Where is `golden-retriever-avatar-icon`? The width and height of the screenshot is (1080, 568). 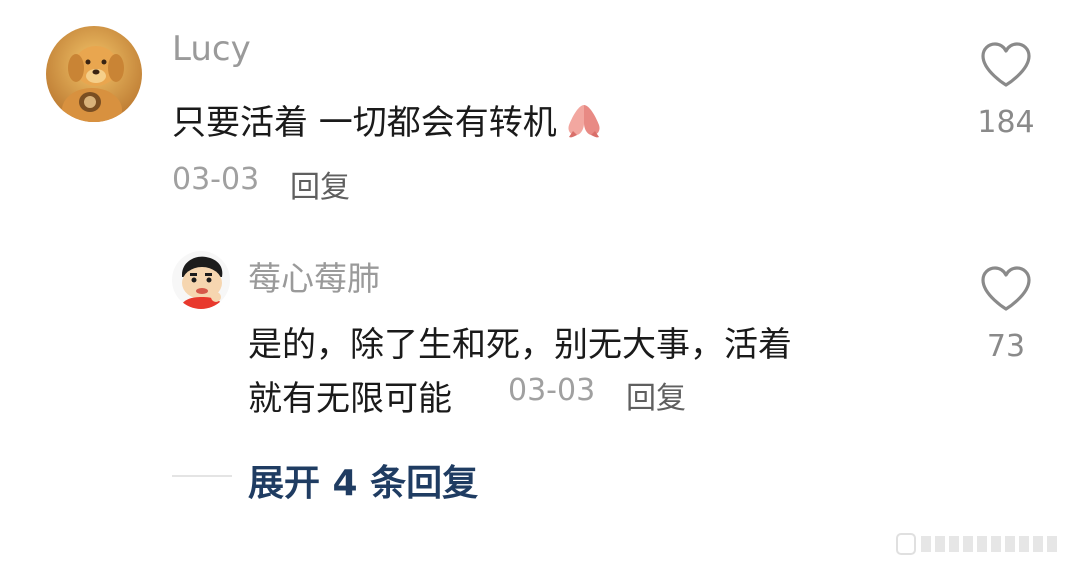 golden-retriever-avatar-icon is located at coordinates (94, 74).